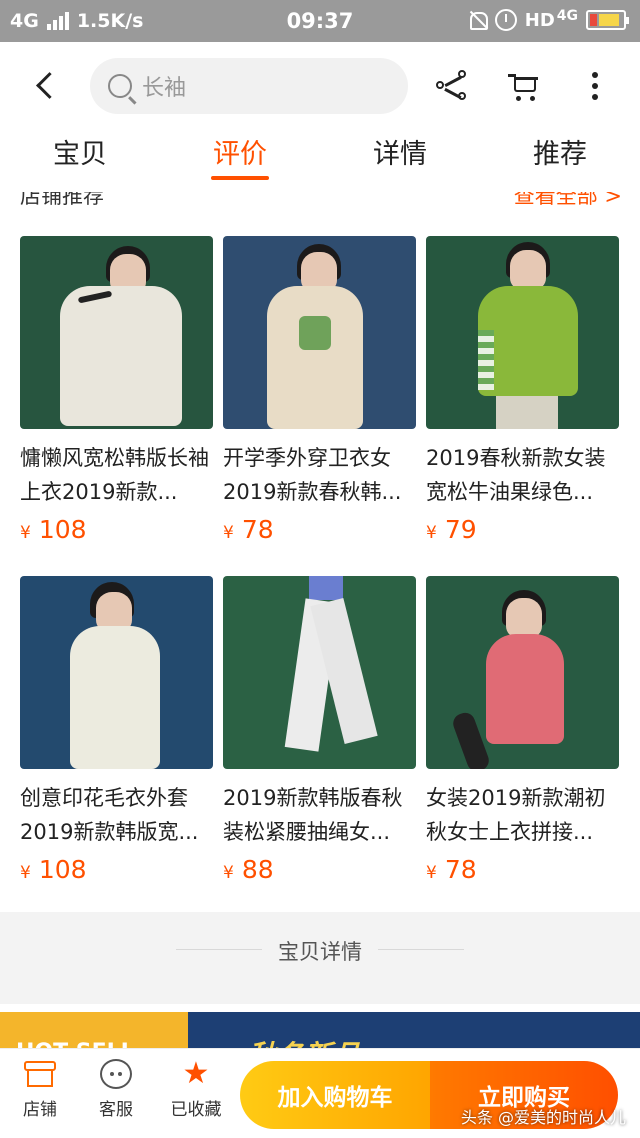  Describe the element at coordinates (240, 151) in the screenshot. I see `tab-reviews: 评价` at that location.